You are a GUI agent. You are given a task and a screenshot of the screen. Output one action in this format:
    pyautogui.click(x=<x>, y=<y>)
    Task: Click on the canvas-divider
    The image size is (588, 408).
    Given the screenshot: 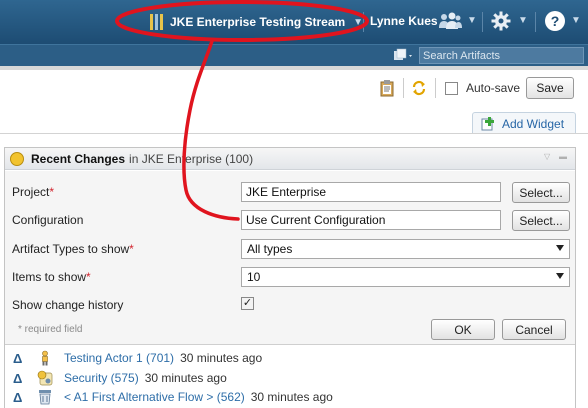 What is the action you would take?
    pyautogui.click(x=294, y=133)
    